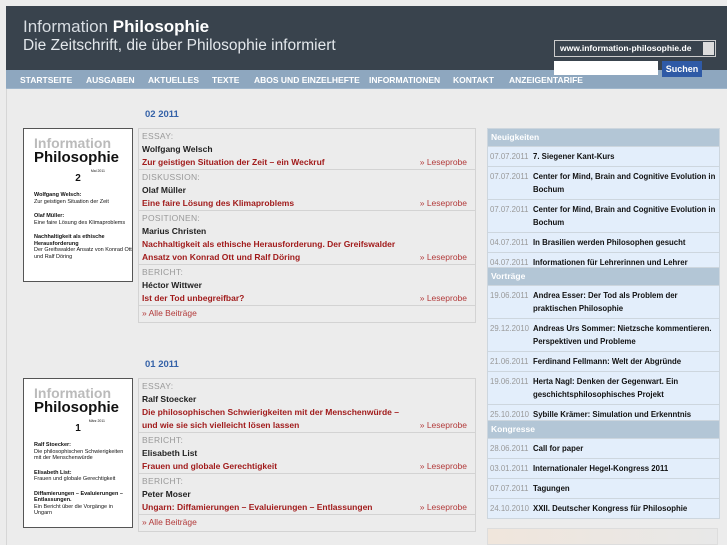 The height and width of the screenshot is (545, 727). I want to click on cover-teaser-title: Zur geistigen Situation der Zeit, so click(71, 201).